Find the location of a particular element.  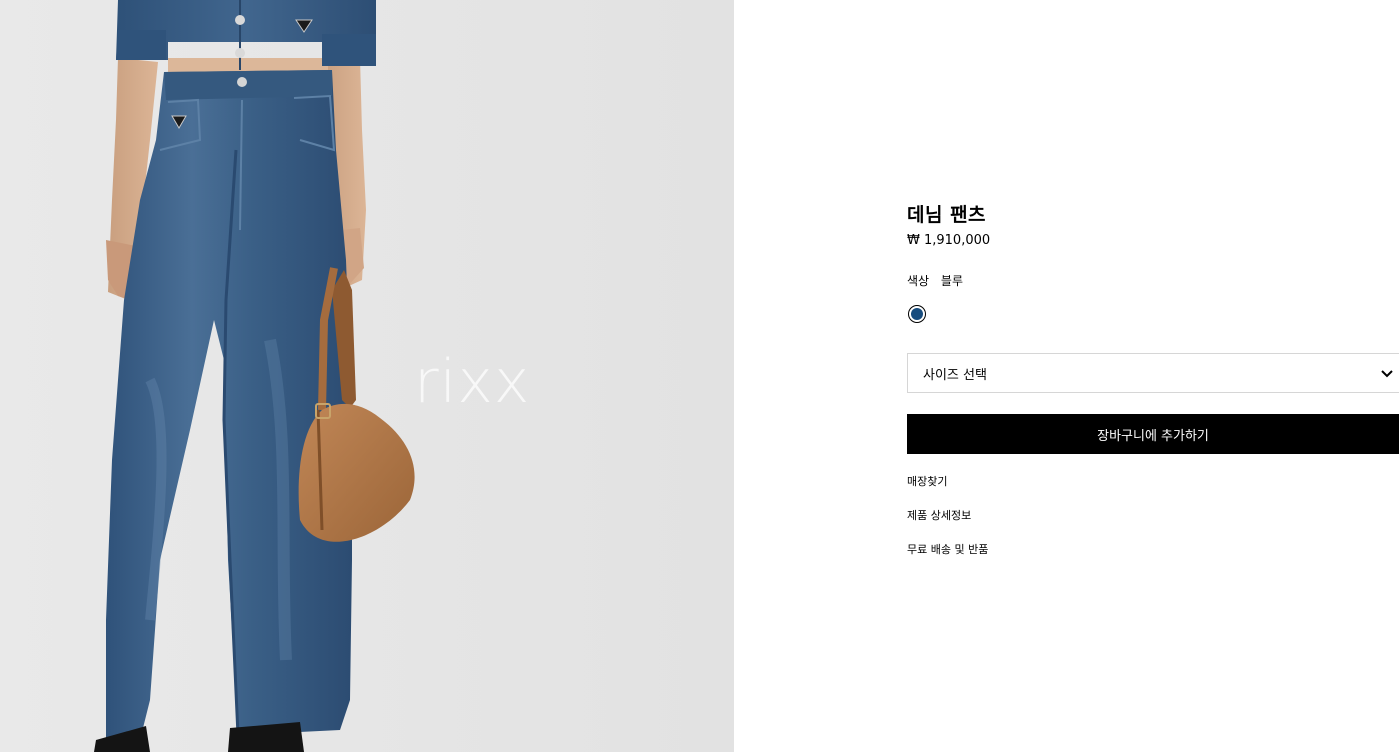

color-value: 블루 is located at coordinates (952, 281).